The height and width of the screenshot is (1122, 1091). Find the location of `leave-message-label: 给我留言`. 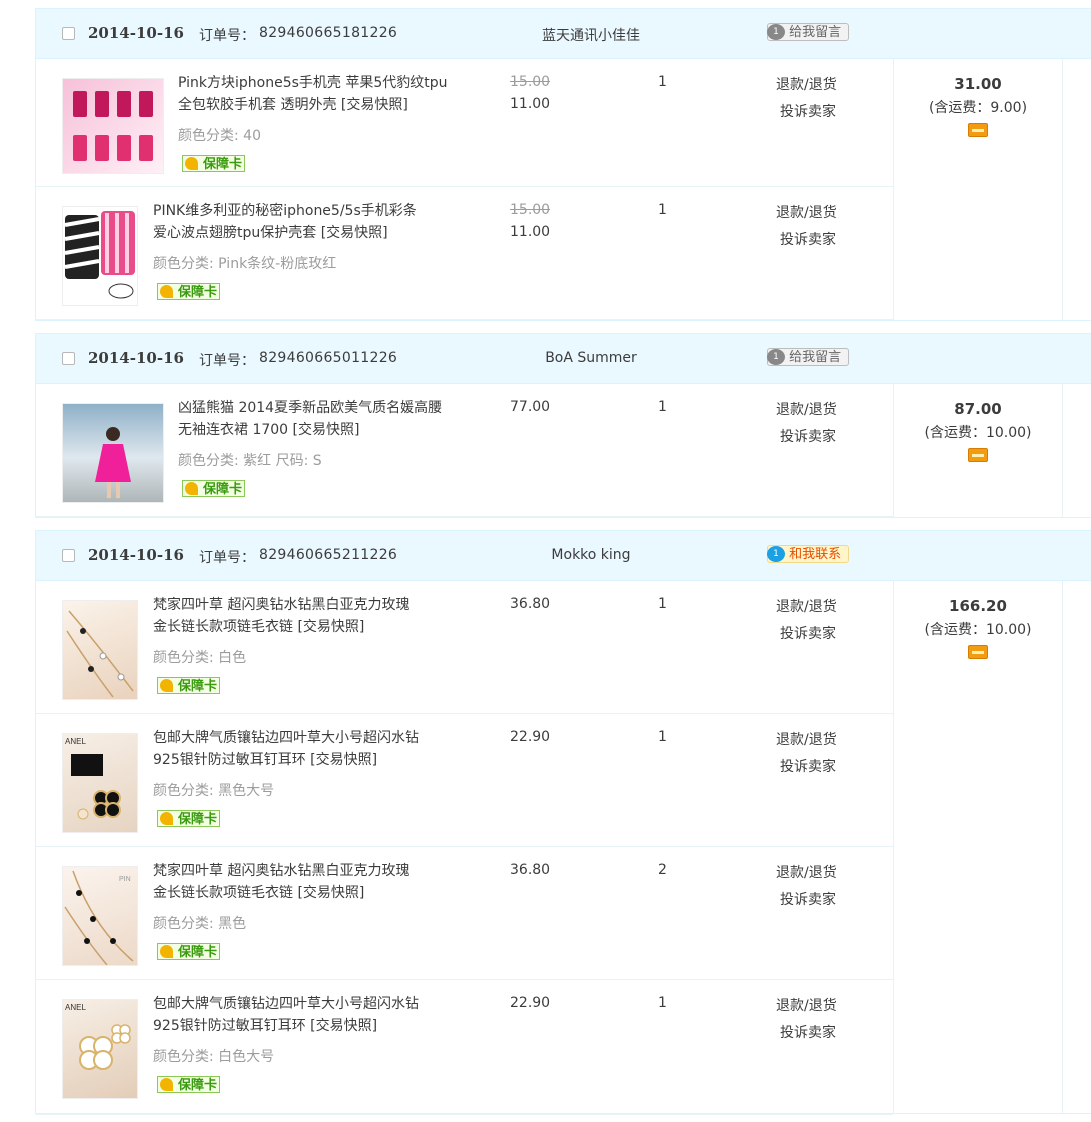

leave-message-label: 给我留言 is located at coordinates (815, 357).